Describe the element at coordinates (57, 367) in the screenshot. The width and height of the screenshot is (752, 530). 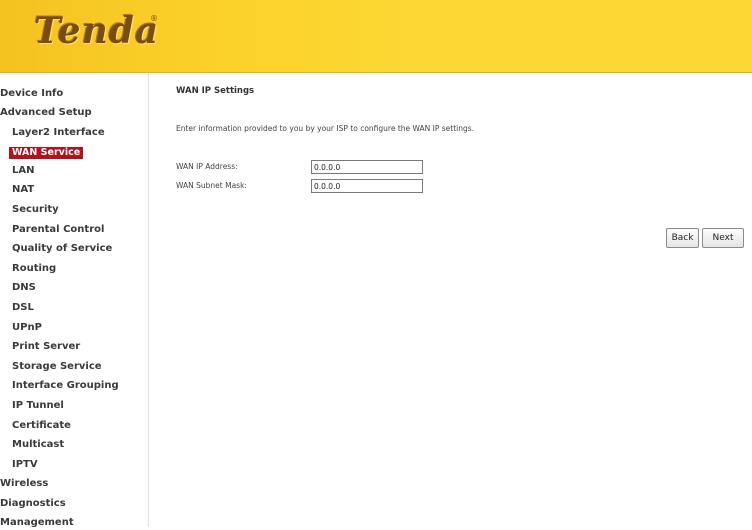
I see `sidebar-item-storage-service: Storage Service` at that location.